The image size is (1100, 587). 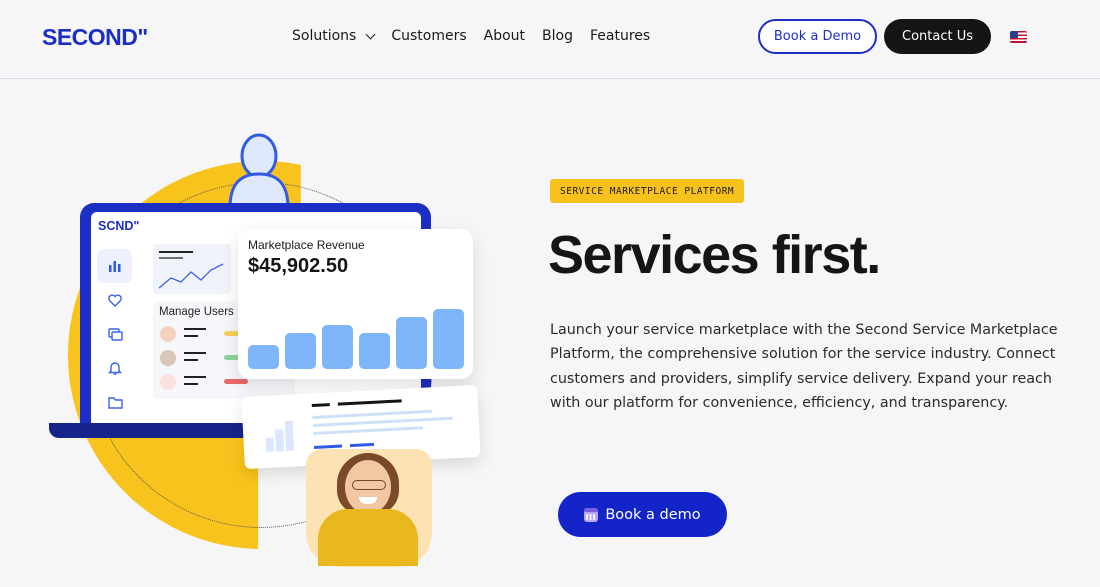 What do you see at coordinates (653, 514) in the screenshot?
I see `cta-label: Book a demo` at bounding box center [653, 514].